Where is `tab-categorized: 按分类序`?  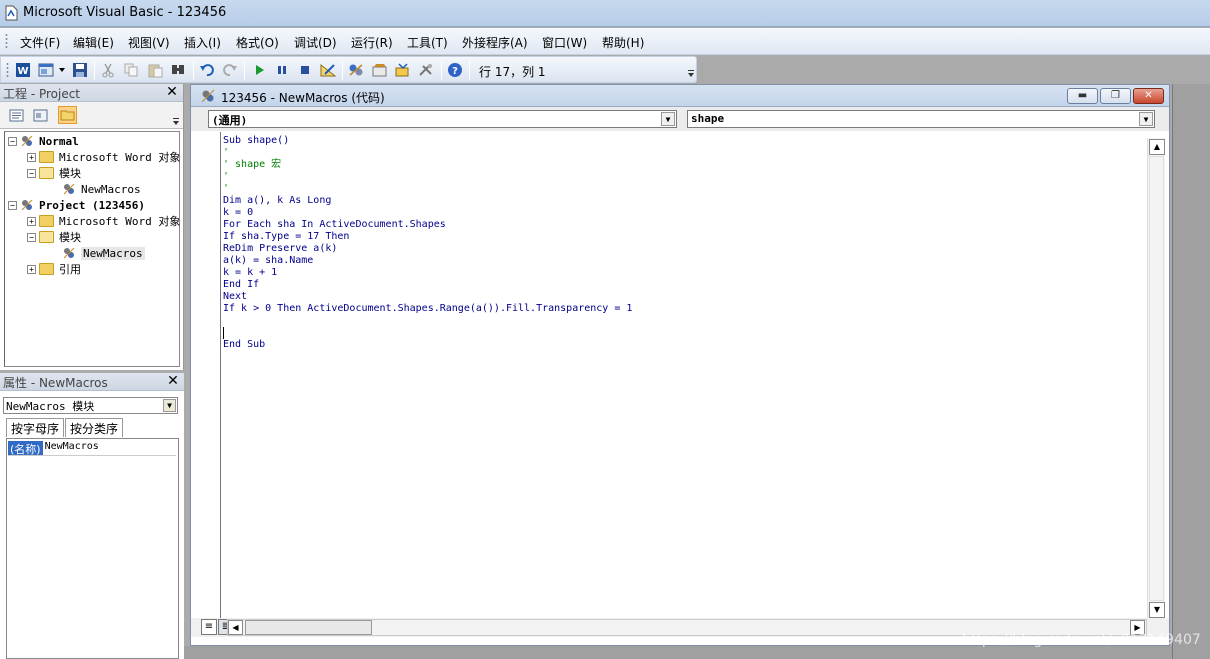 tab-categorized: 按分类序 is located at coordinates (94, 427).